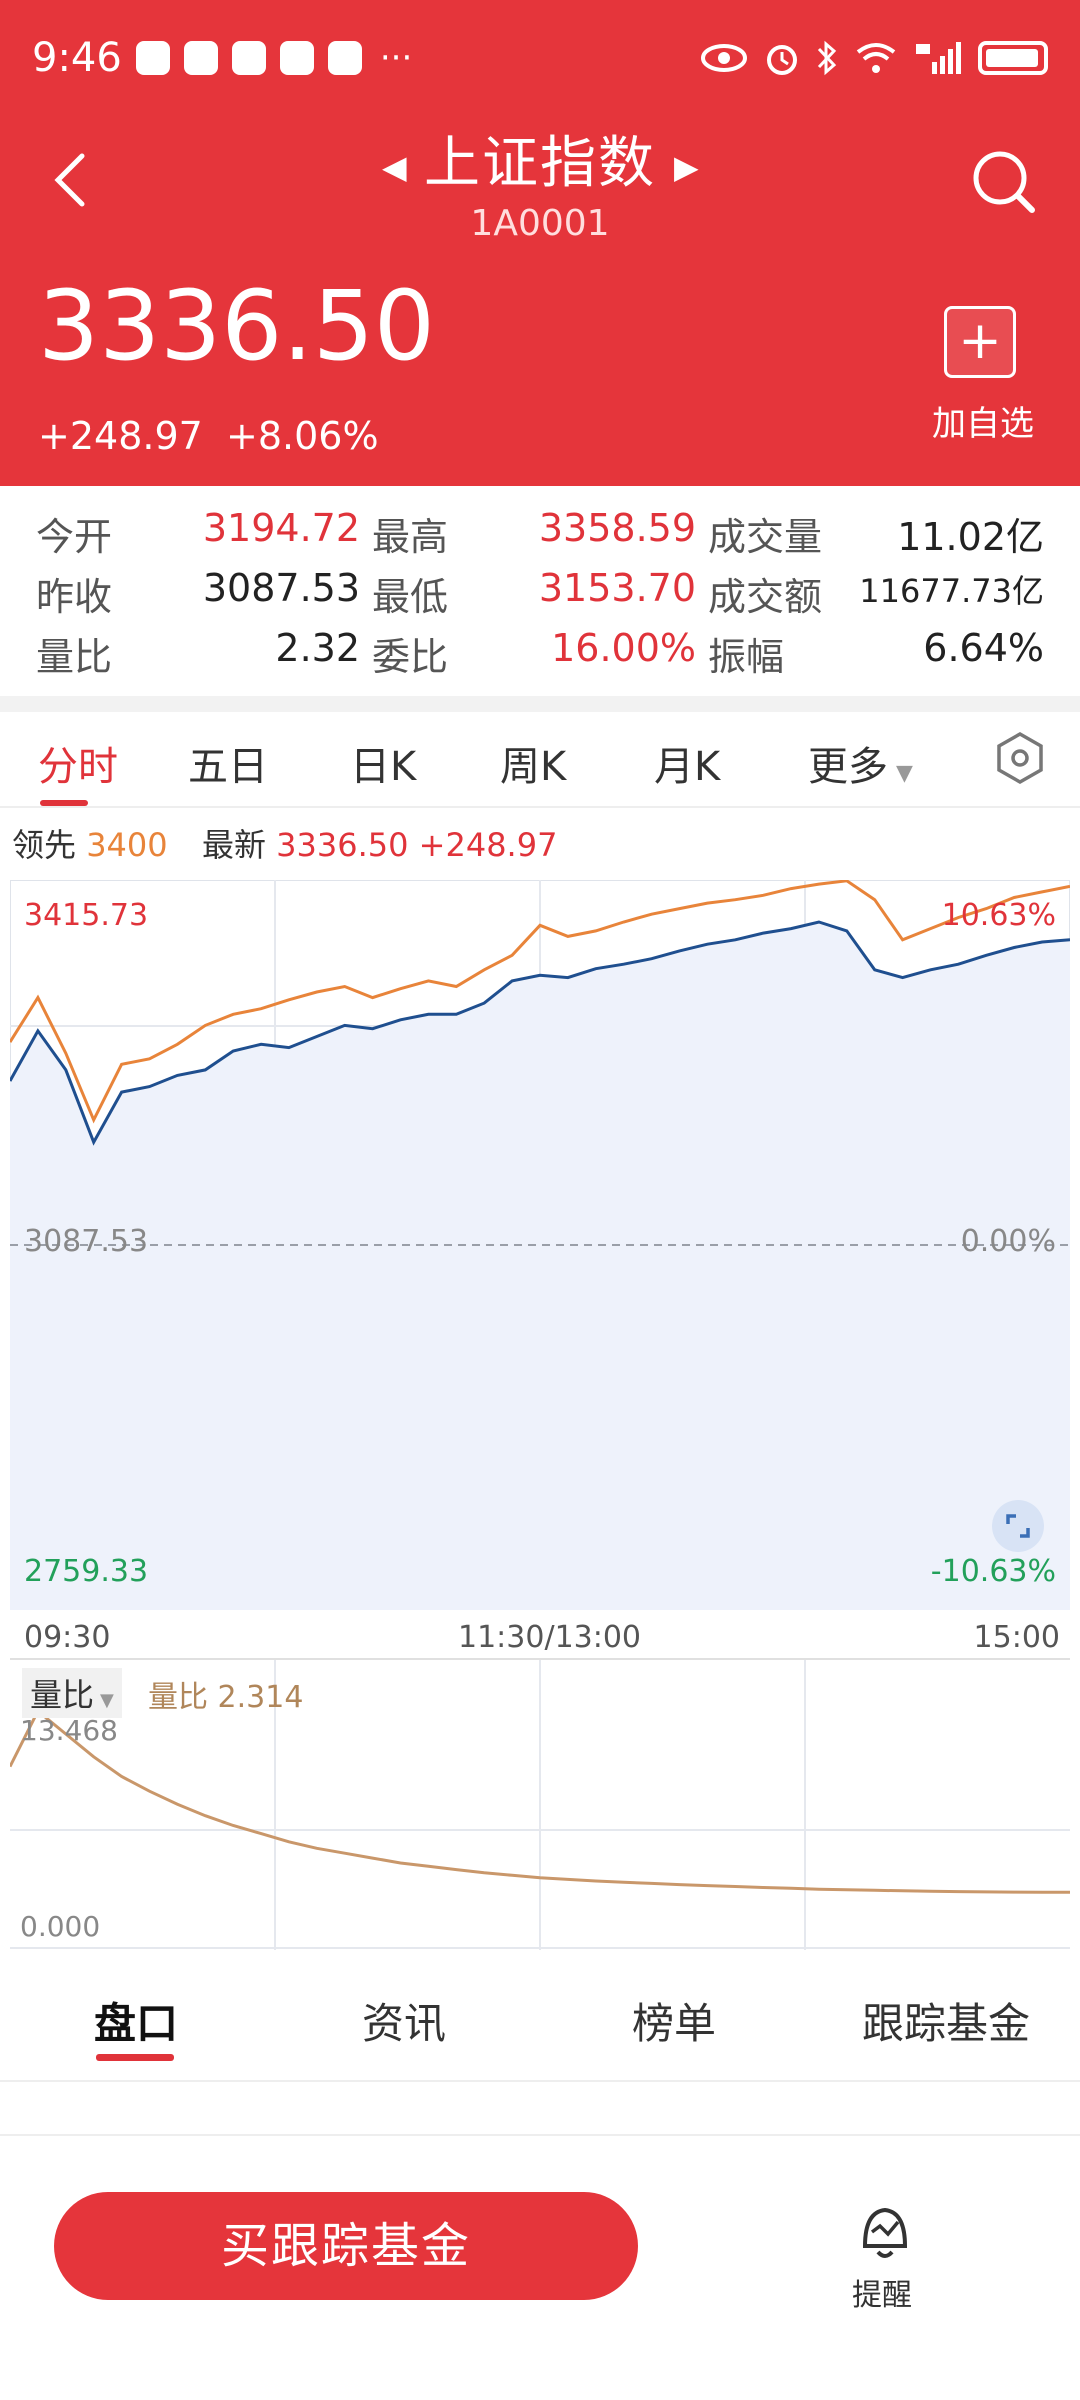  What do you see at coordinates (296, 58) in the screenshot?
I see `audio-app-icon` at bounding box center [296, 58].